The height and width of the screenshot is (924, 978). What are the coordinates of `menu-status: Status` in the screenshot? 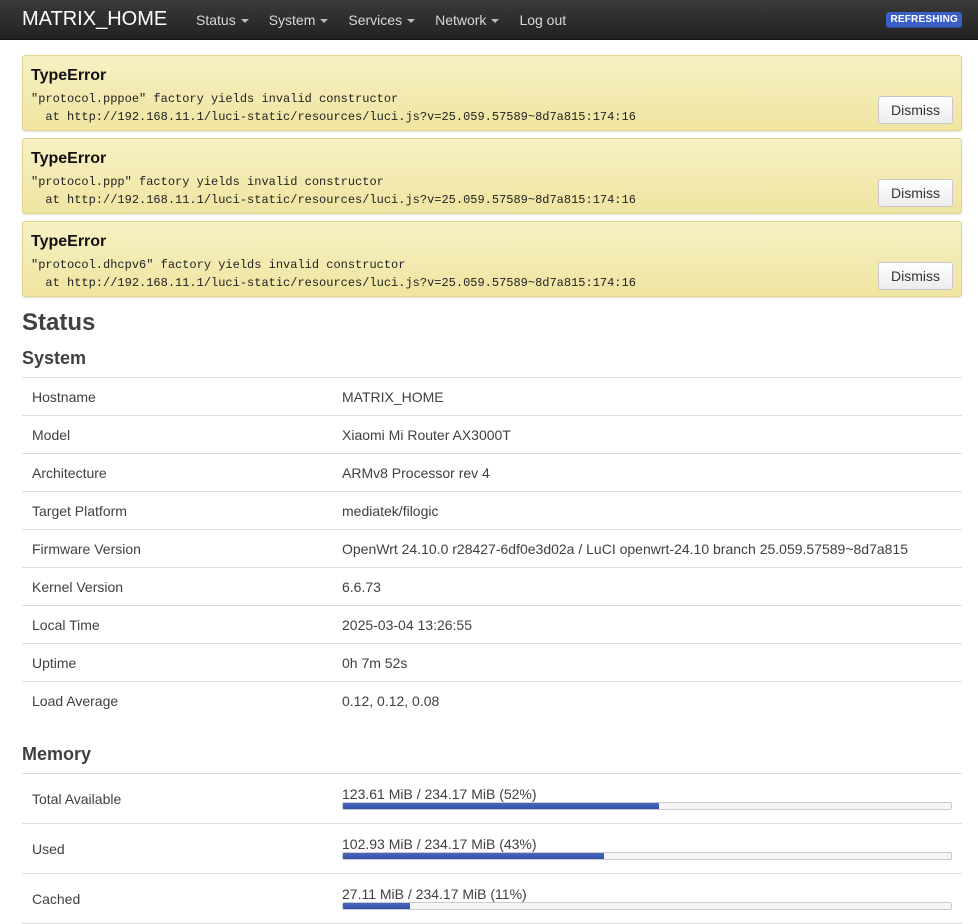 It's located at (222, 20).